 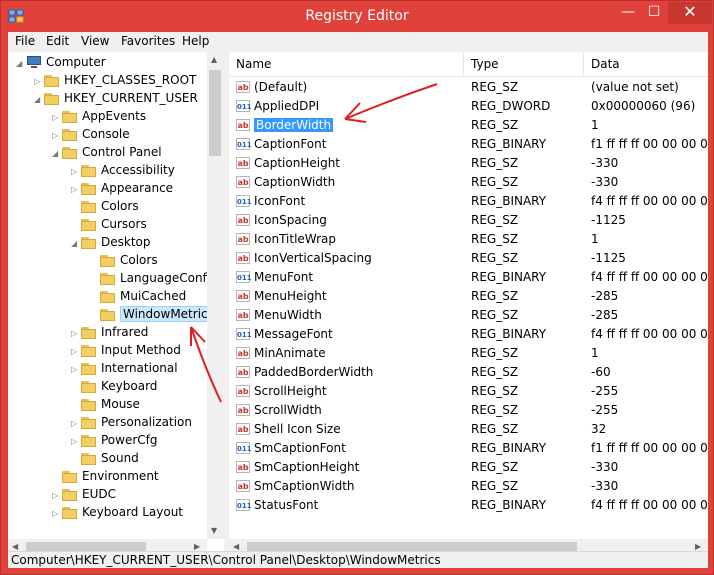 I want to click on value-row: ab MenuHeight REG_SZ -285, so click(x=468, y=296).